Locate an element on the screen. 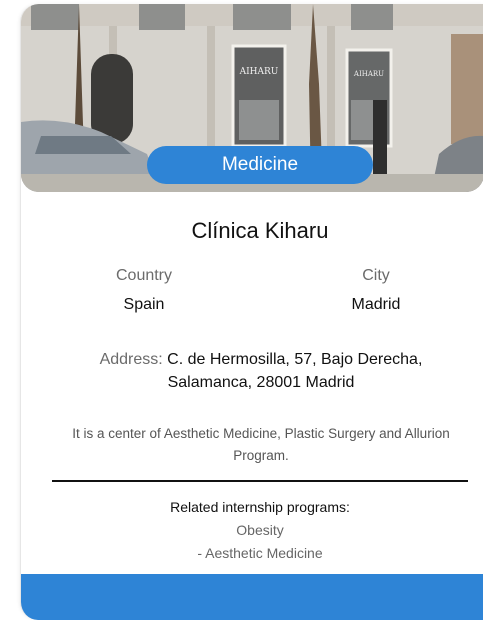 The width and height of the screenshot is (483, 620). card-footer-bar is located at coordinates (252, 597).